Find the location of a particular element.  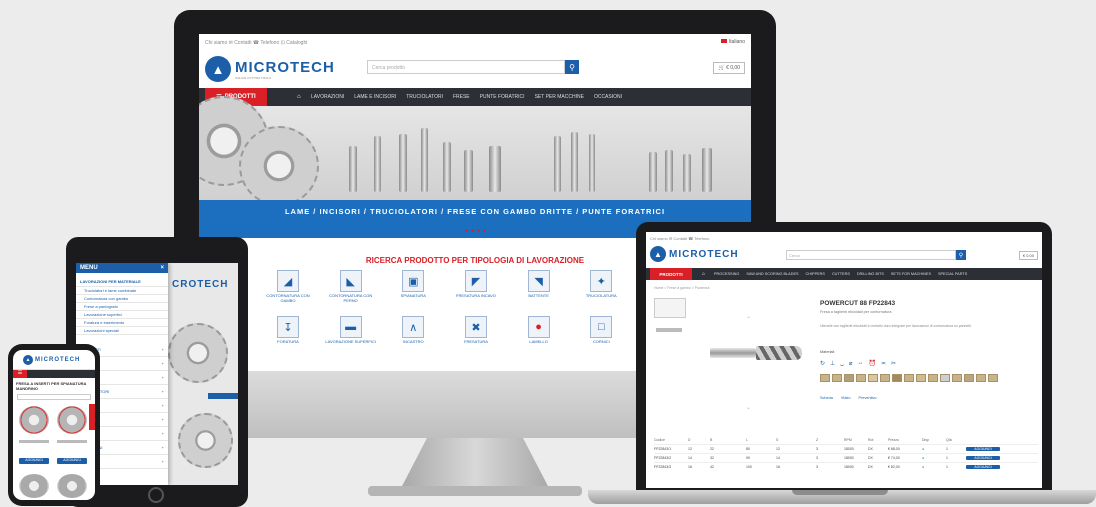

category-tile: ✦ TRUCIOLATURA is located at coordinates (601, 287).